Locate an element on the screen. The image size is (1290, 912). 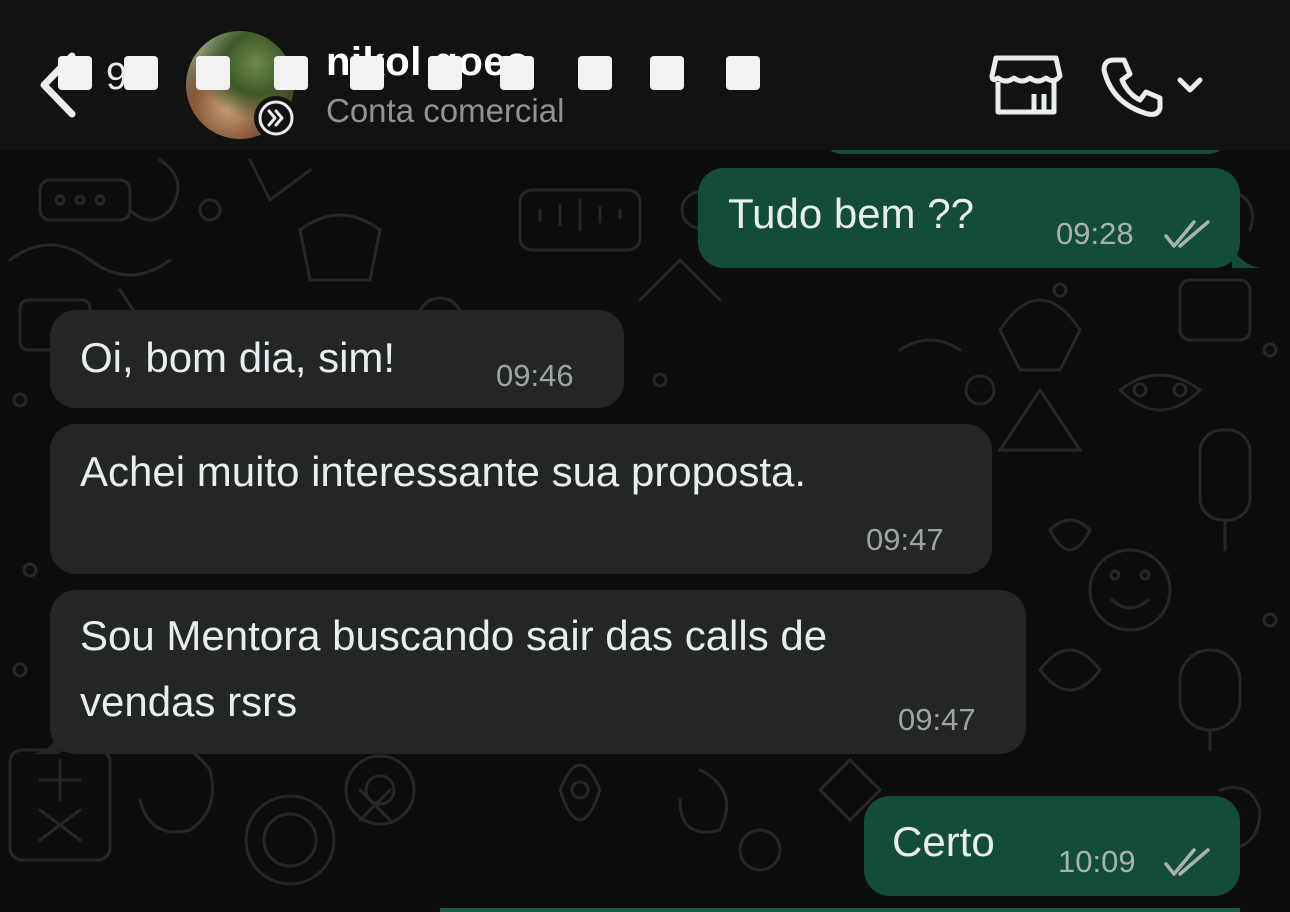
message-bubble-outgoing: Tudo bem ?? 09:28 is located at coordinates (969, 218).